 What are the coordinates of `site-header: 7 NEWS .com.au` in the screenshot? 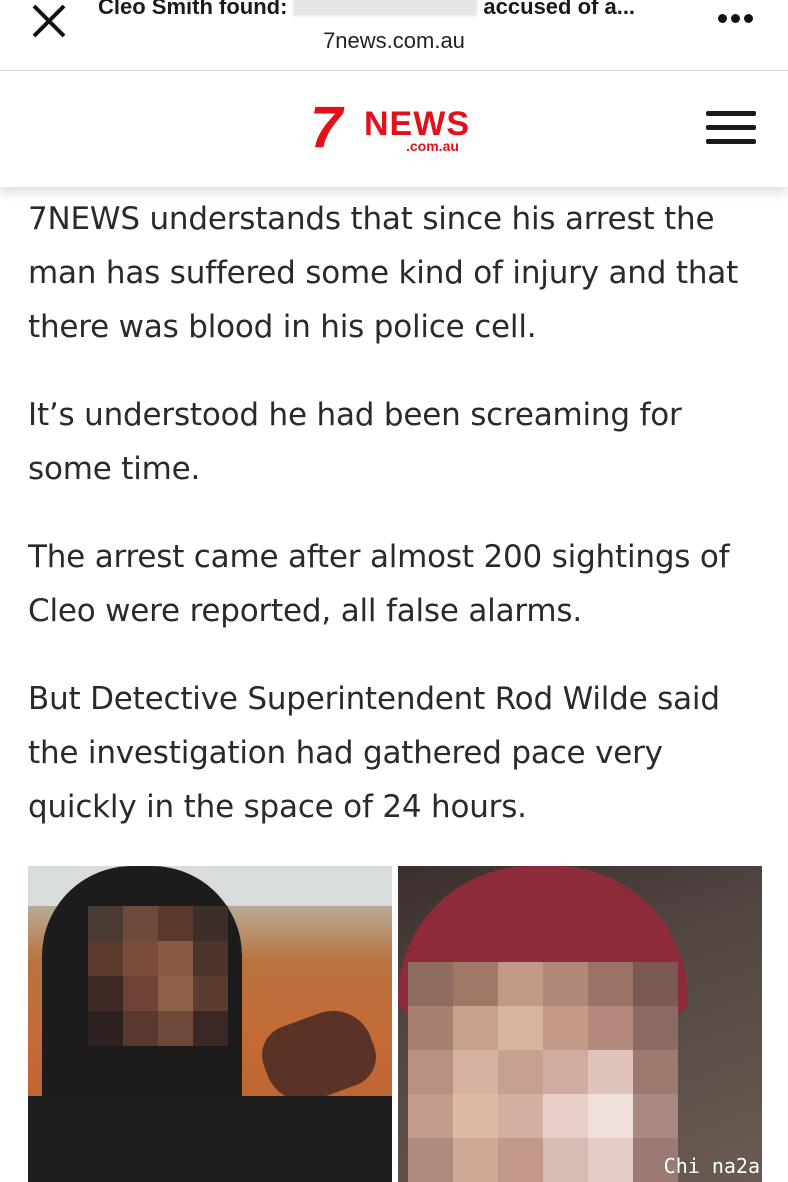 It's located at (394, 129).